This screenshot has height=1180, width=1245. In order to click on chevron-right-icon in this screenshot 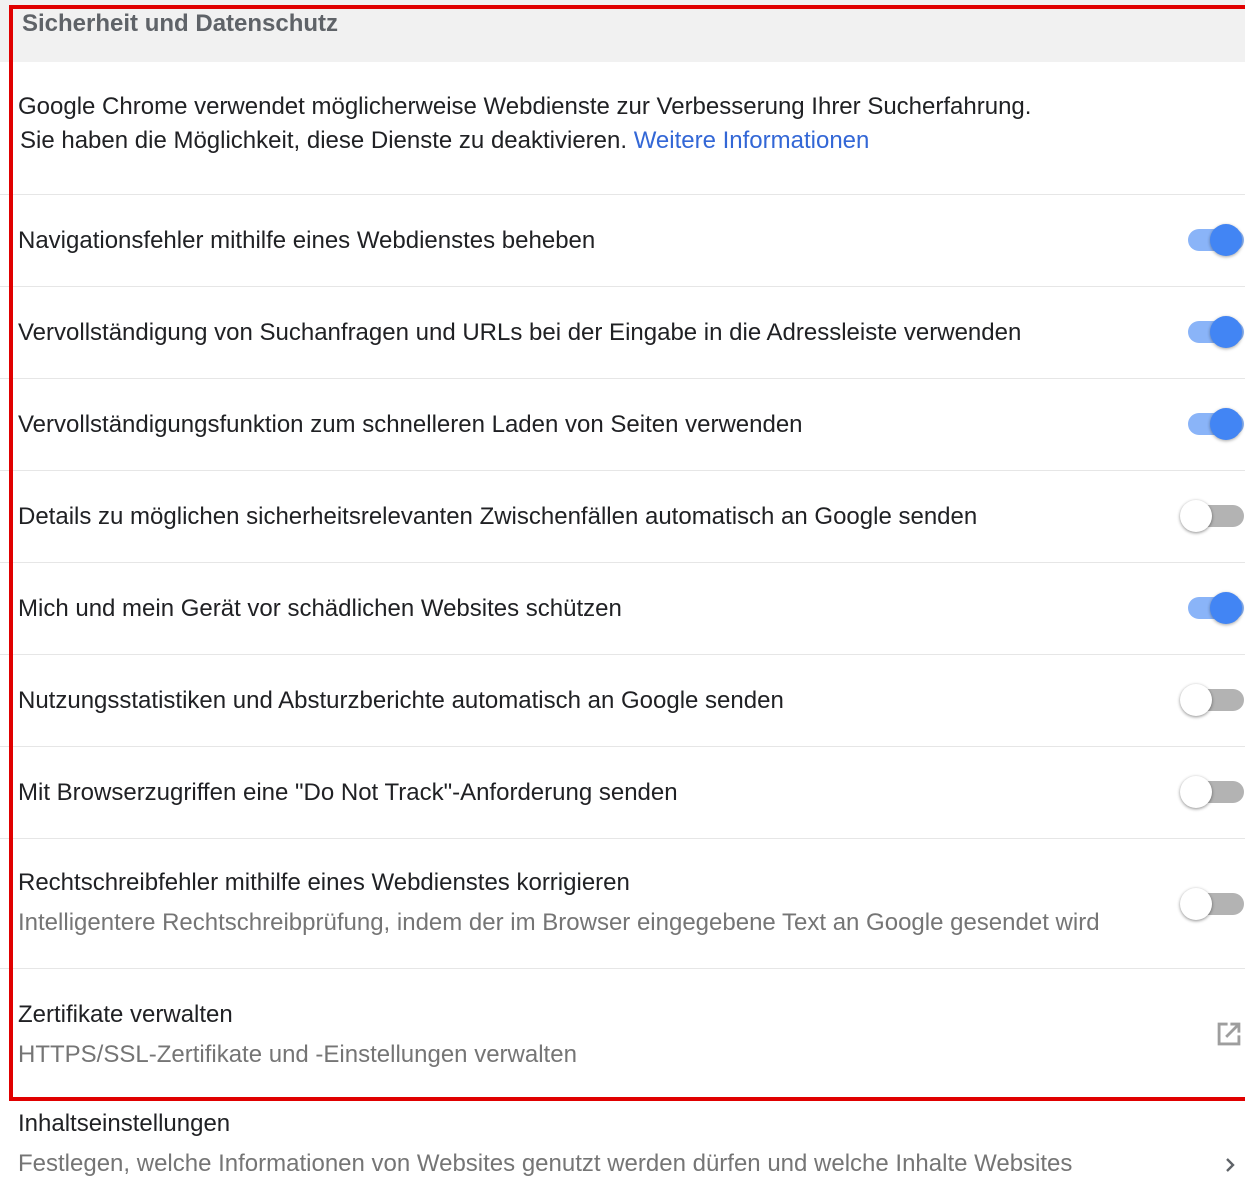, I will do `click(1230, 1165)`.